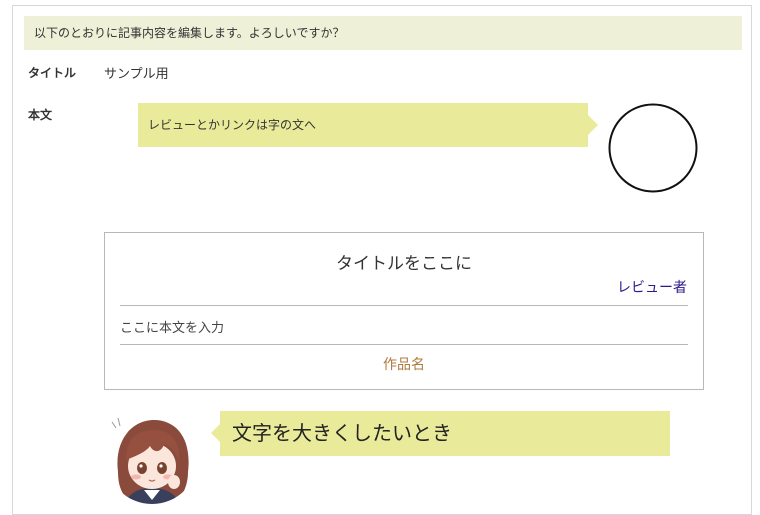 The image size is (760, 515). What do you see at coordinates (440, 433) in the screenshot?
I see `speech-bubble-large: 文字を大きくしたいとき` at bounding box center [440, 433].